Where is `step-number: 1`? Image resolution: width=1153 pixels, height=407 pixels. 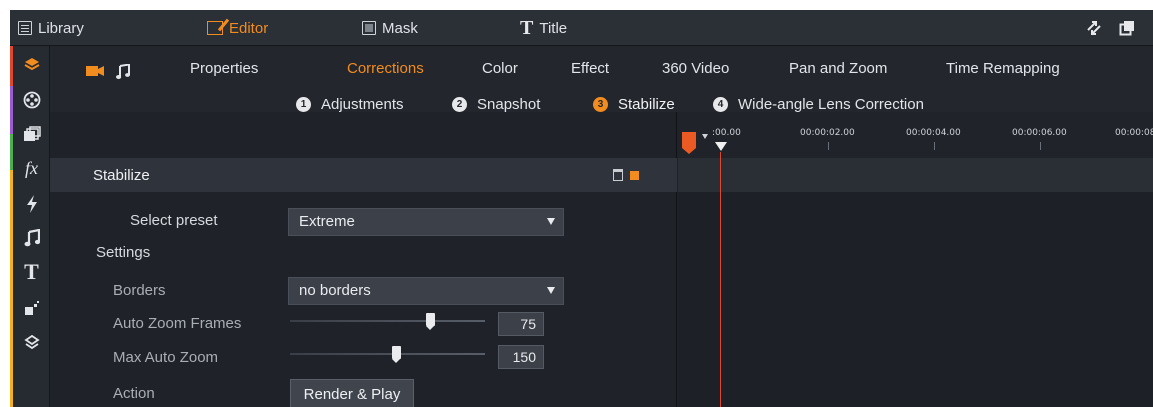 step-number: 1 is located at coordinates (303, 104).